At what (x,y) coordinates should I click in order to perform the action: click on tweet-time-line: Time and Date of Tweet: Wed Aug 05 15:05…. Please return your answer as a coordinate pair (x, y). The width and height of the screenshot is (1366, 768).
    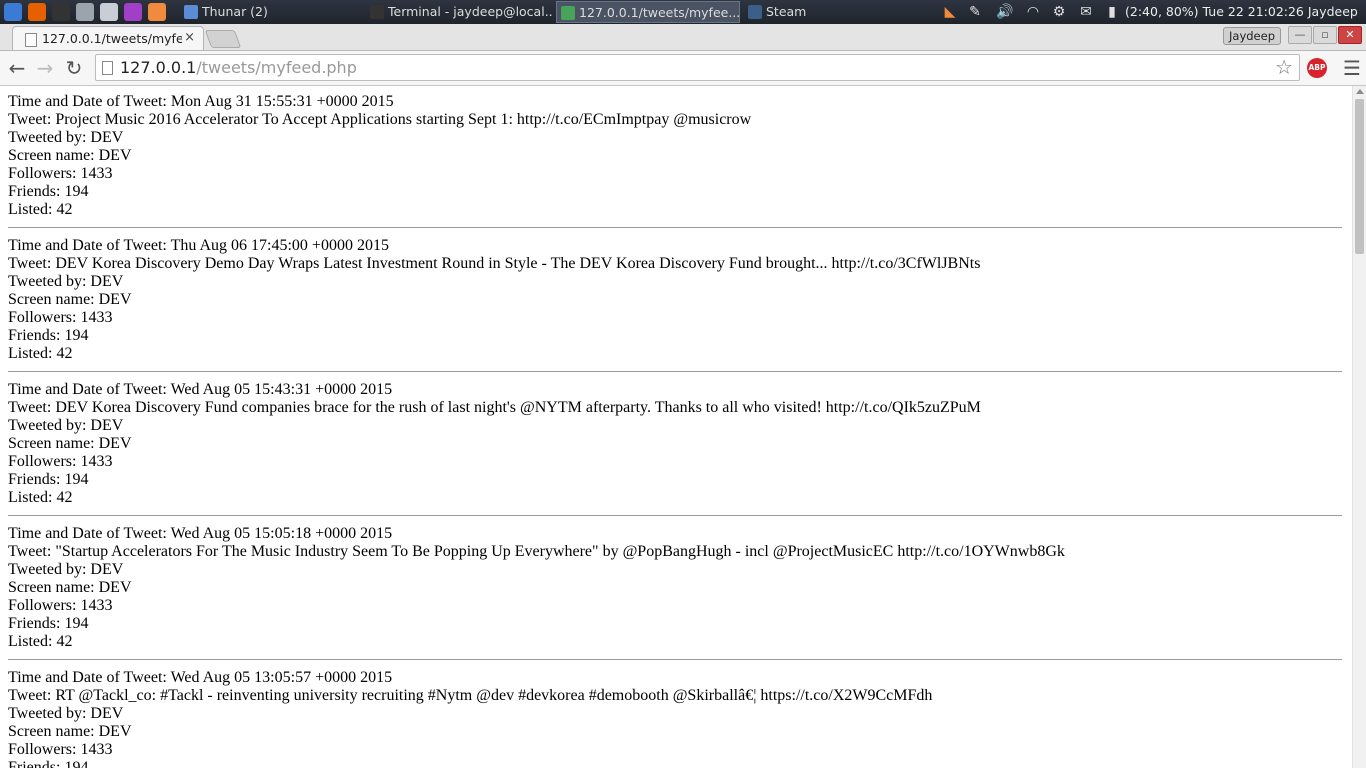
    Looking at the image, I should click on (675, 534).